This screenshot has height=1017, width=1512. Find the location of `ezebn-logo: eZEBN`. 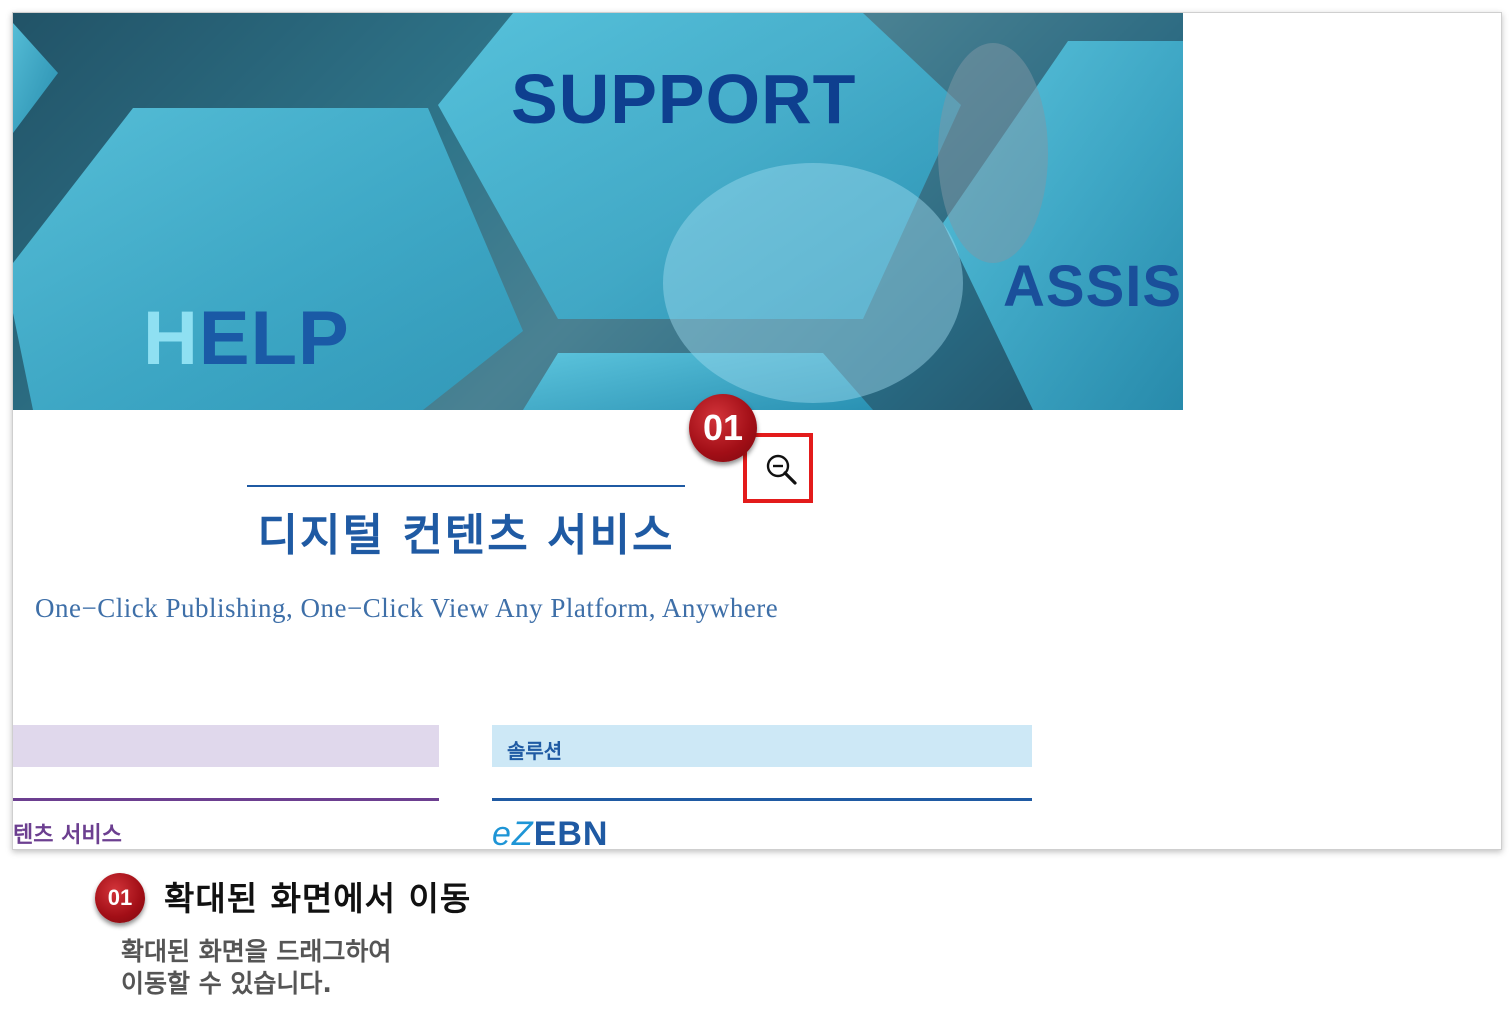

ezebn-logo: eZEBN is located at coordinates (550, 832).